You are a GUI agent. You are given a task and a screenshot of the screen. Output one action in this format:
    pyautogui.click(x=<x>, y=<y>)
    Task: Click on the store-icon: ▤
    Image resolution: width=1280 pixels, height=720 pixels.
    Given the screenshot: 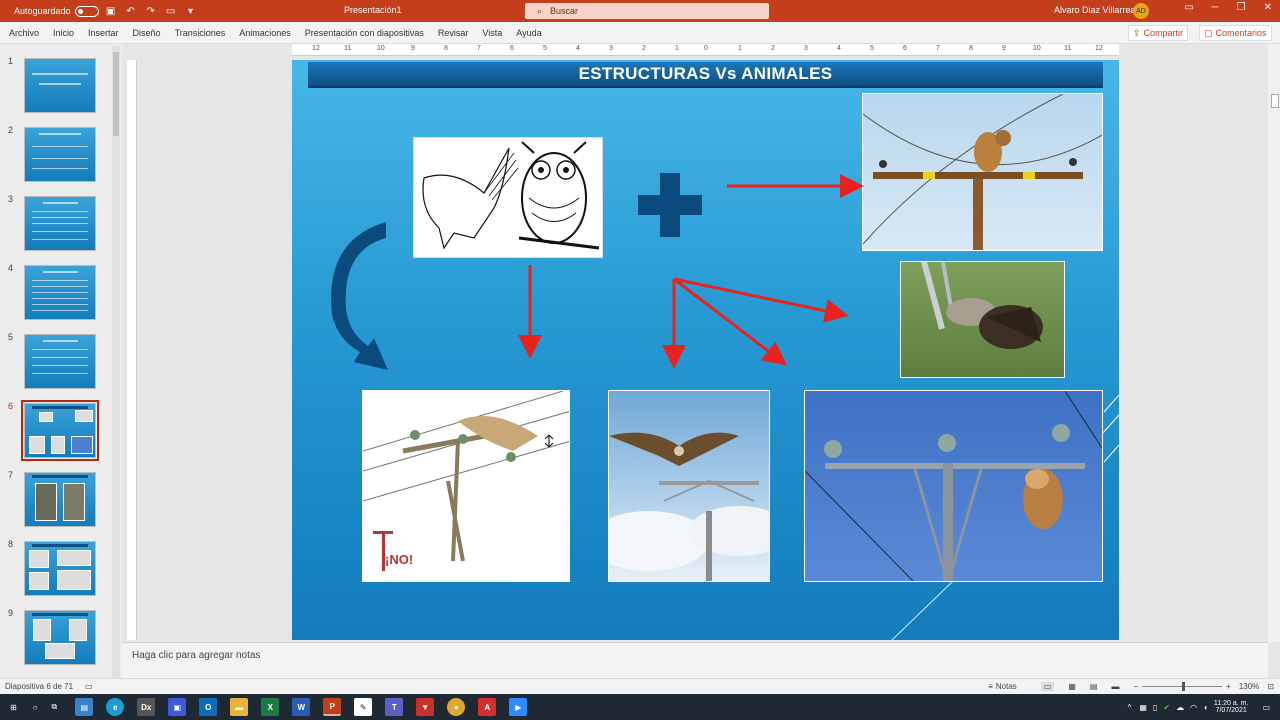 What is the action you would take?
    pyautogui.click(x=84, y=707)
    